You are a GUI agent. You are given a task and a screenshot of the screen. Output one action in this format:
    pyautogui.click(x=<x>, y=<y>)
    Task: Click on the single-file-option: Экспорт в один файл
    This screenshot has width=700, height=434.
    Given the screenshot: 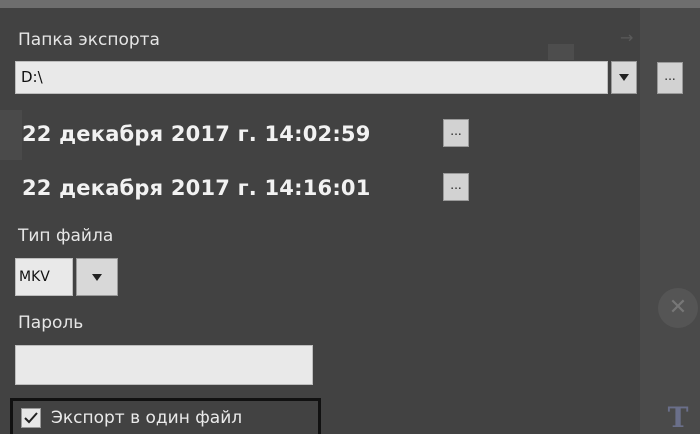 What is the action you would take?
    pyautogui.click(x=165, y=416)
    